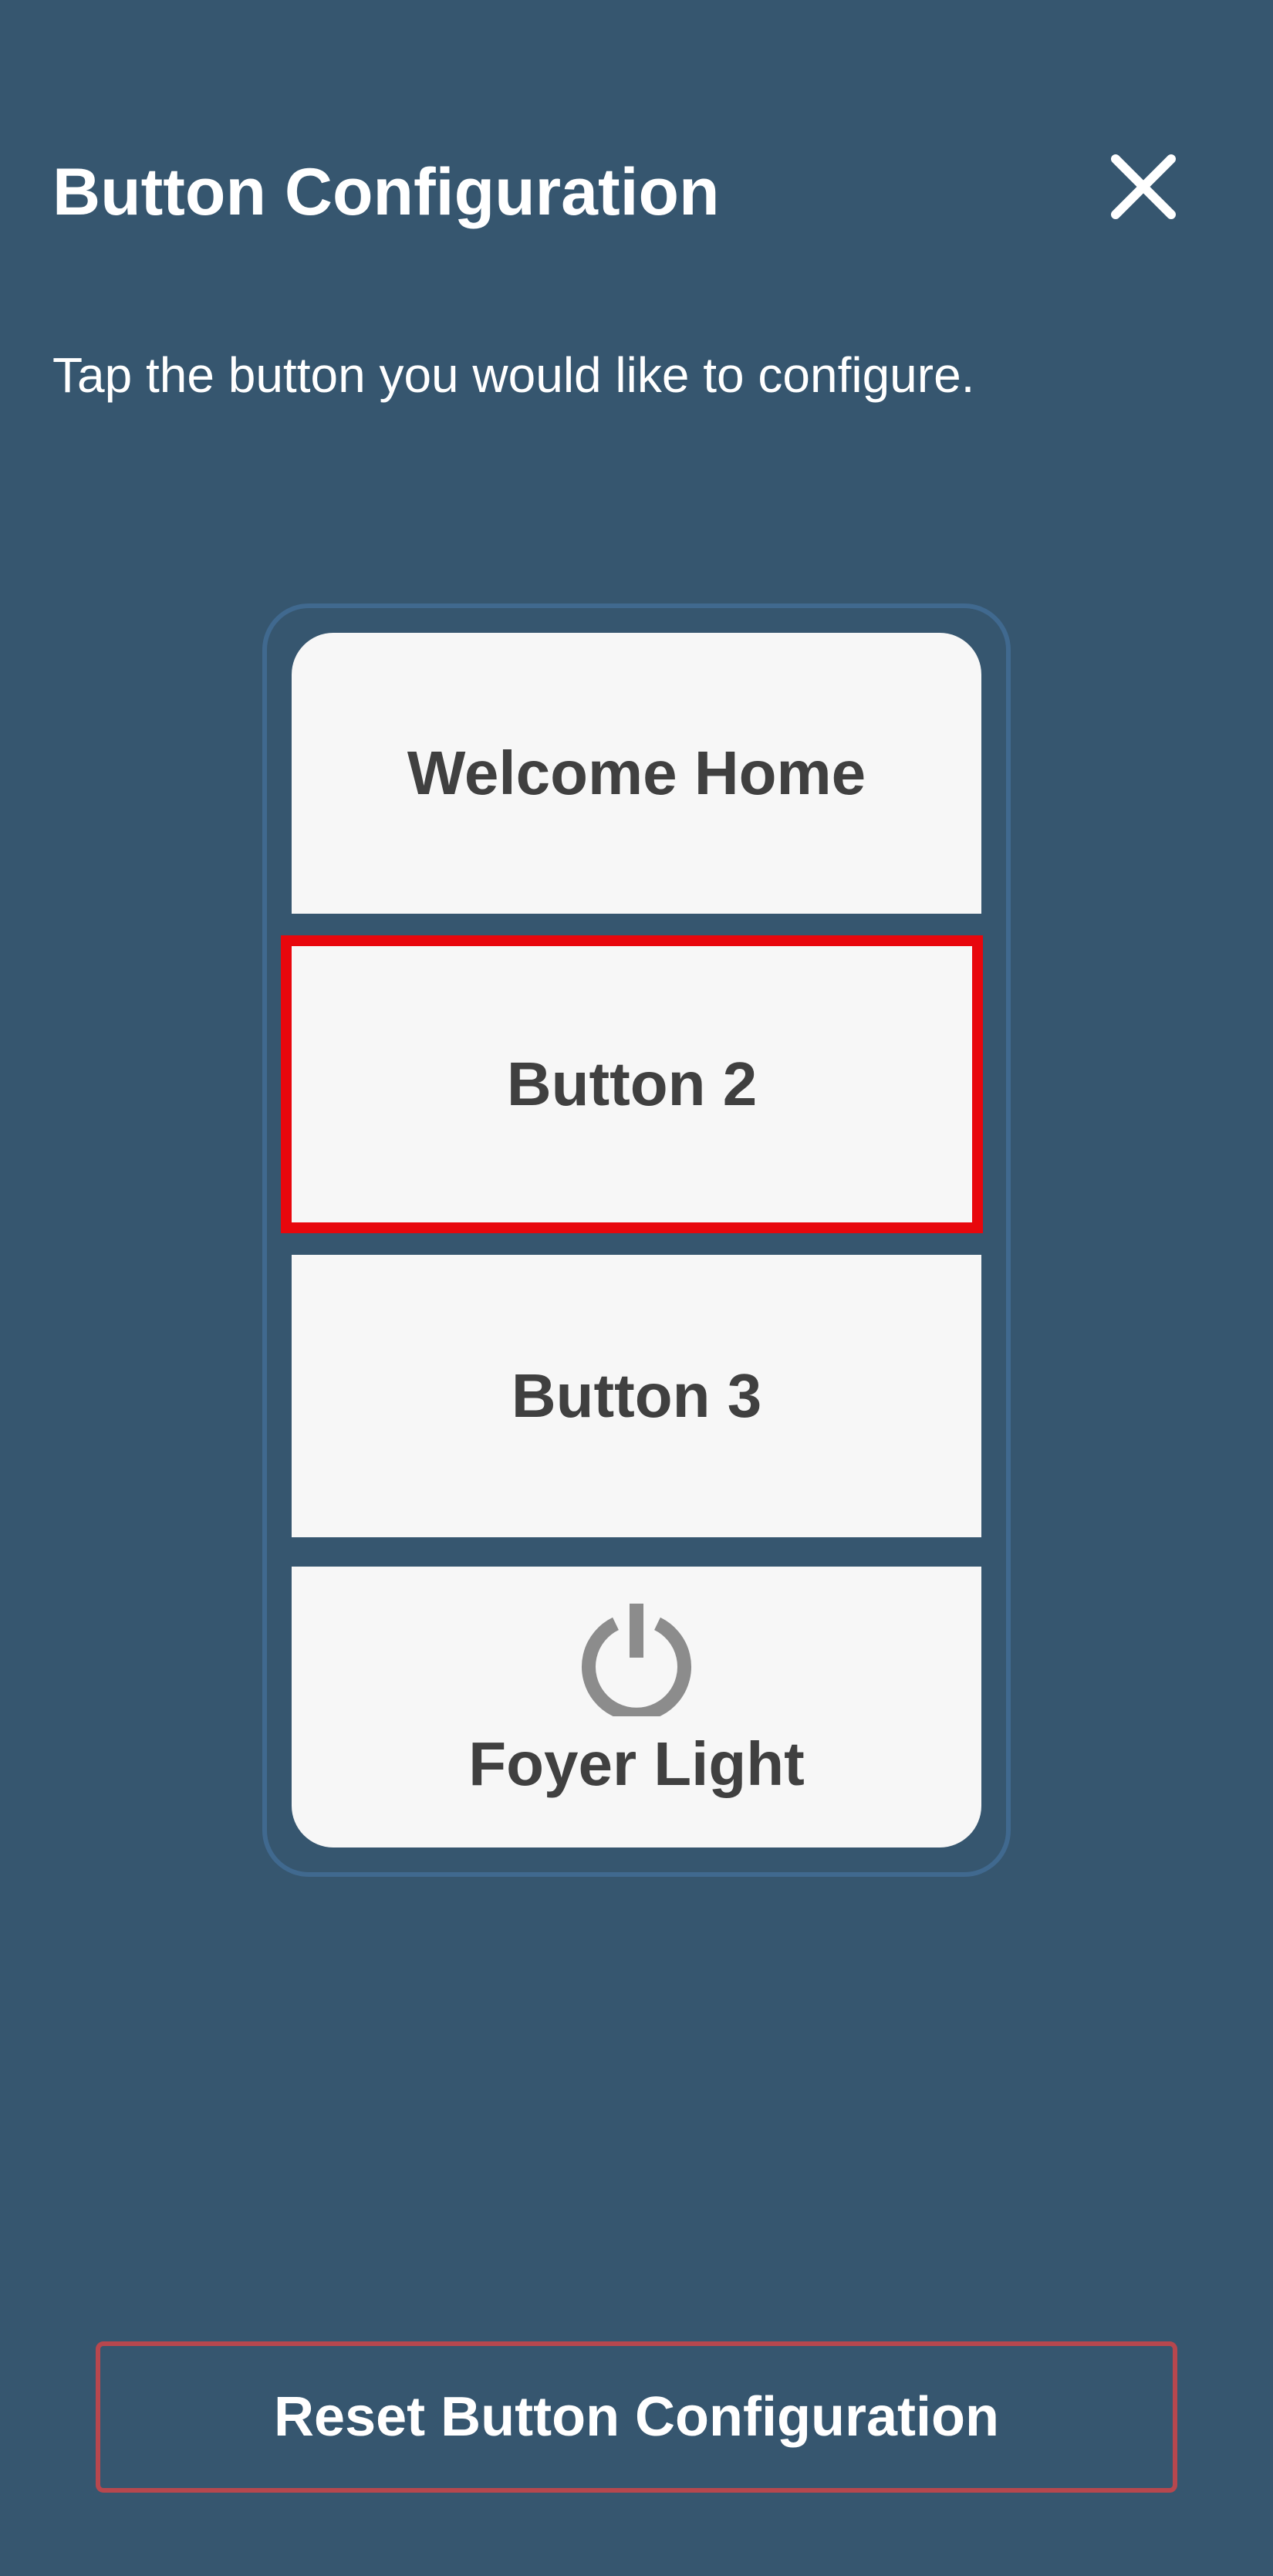 This screenshot has width=1273, height=2576. I want to click on keypad-button-3: Button 3, so click(636, 1396).